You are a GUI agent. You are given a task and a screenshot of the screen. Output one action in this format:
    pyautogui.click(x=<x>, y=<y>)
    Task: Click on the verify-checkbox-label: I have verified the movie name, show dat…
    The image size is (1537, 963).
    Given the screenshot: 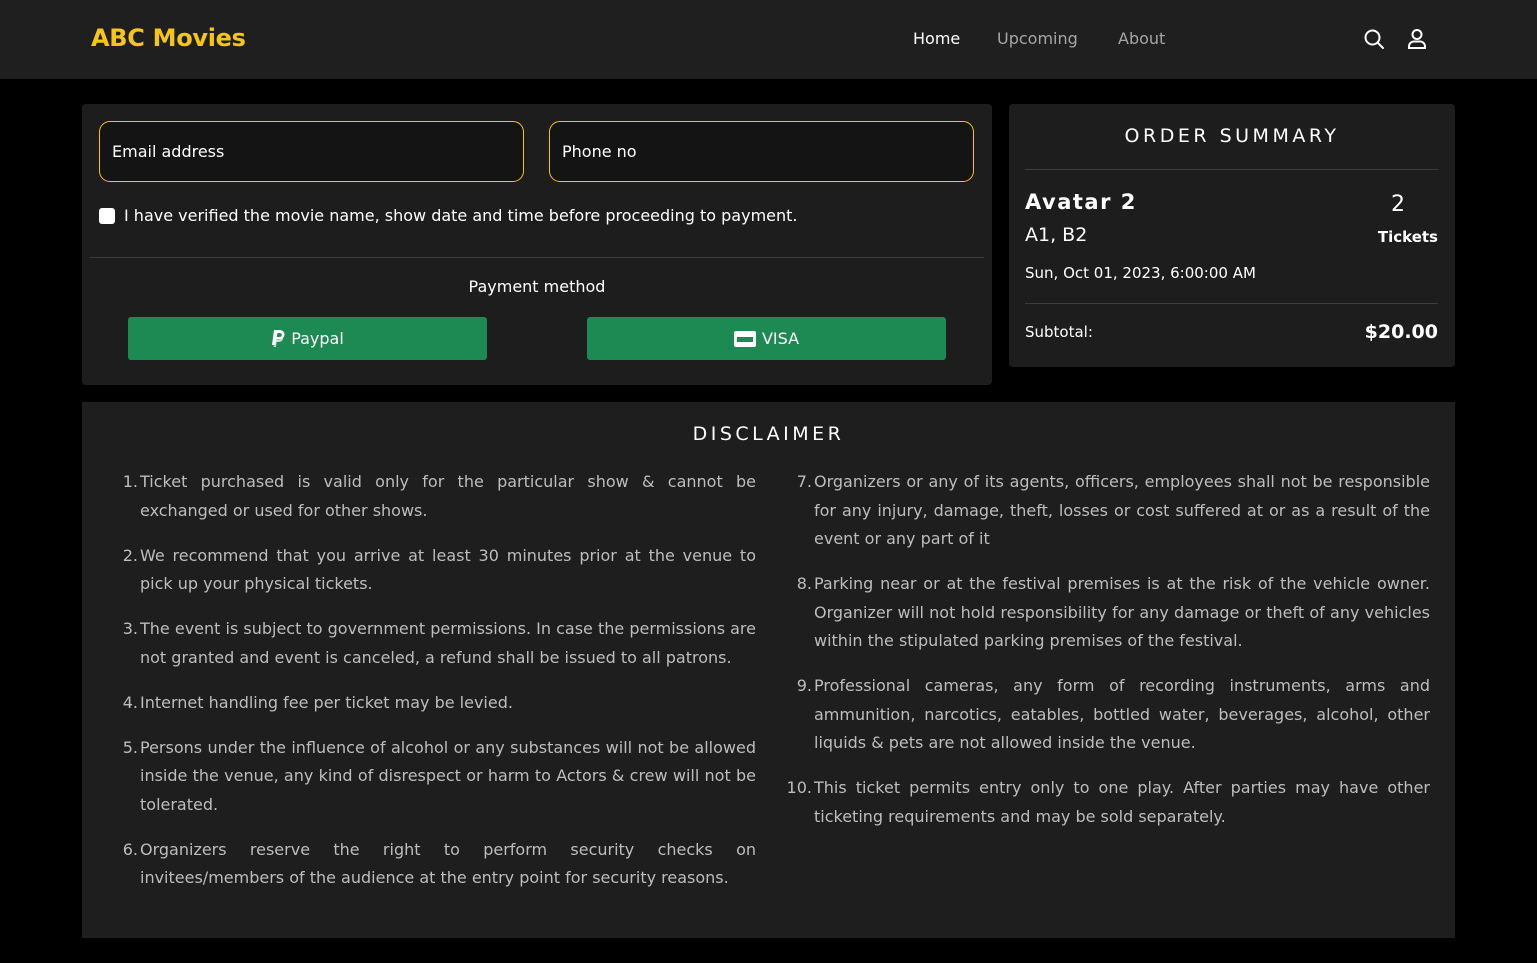 What is the action you would take?
    pyautogui.click(x=461, y=215)
    